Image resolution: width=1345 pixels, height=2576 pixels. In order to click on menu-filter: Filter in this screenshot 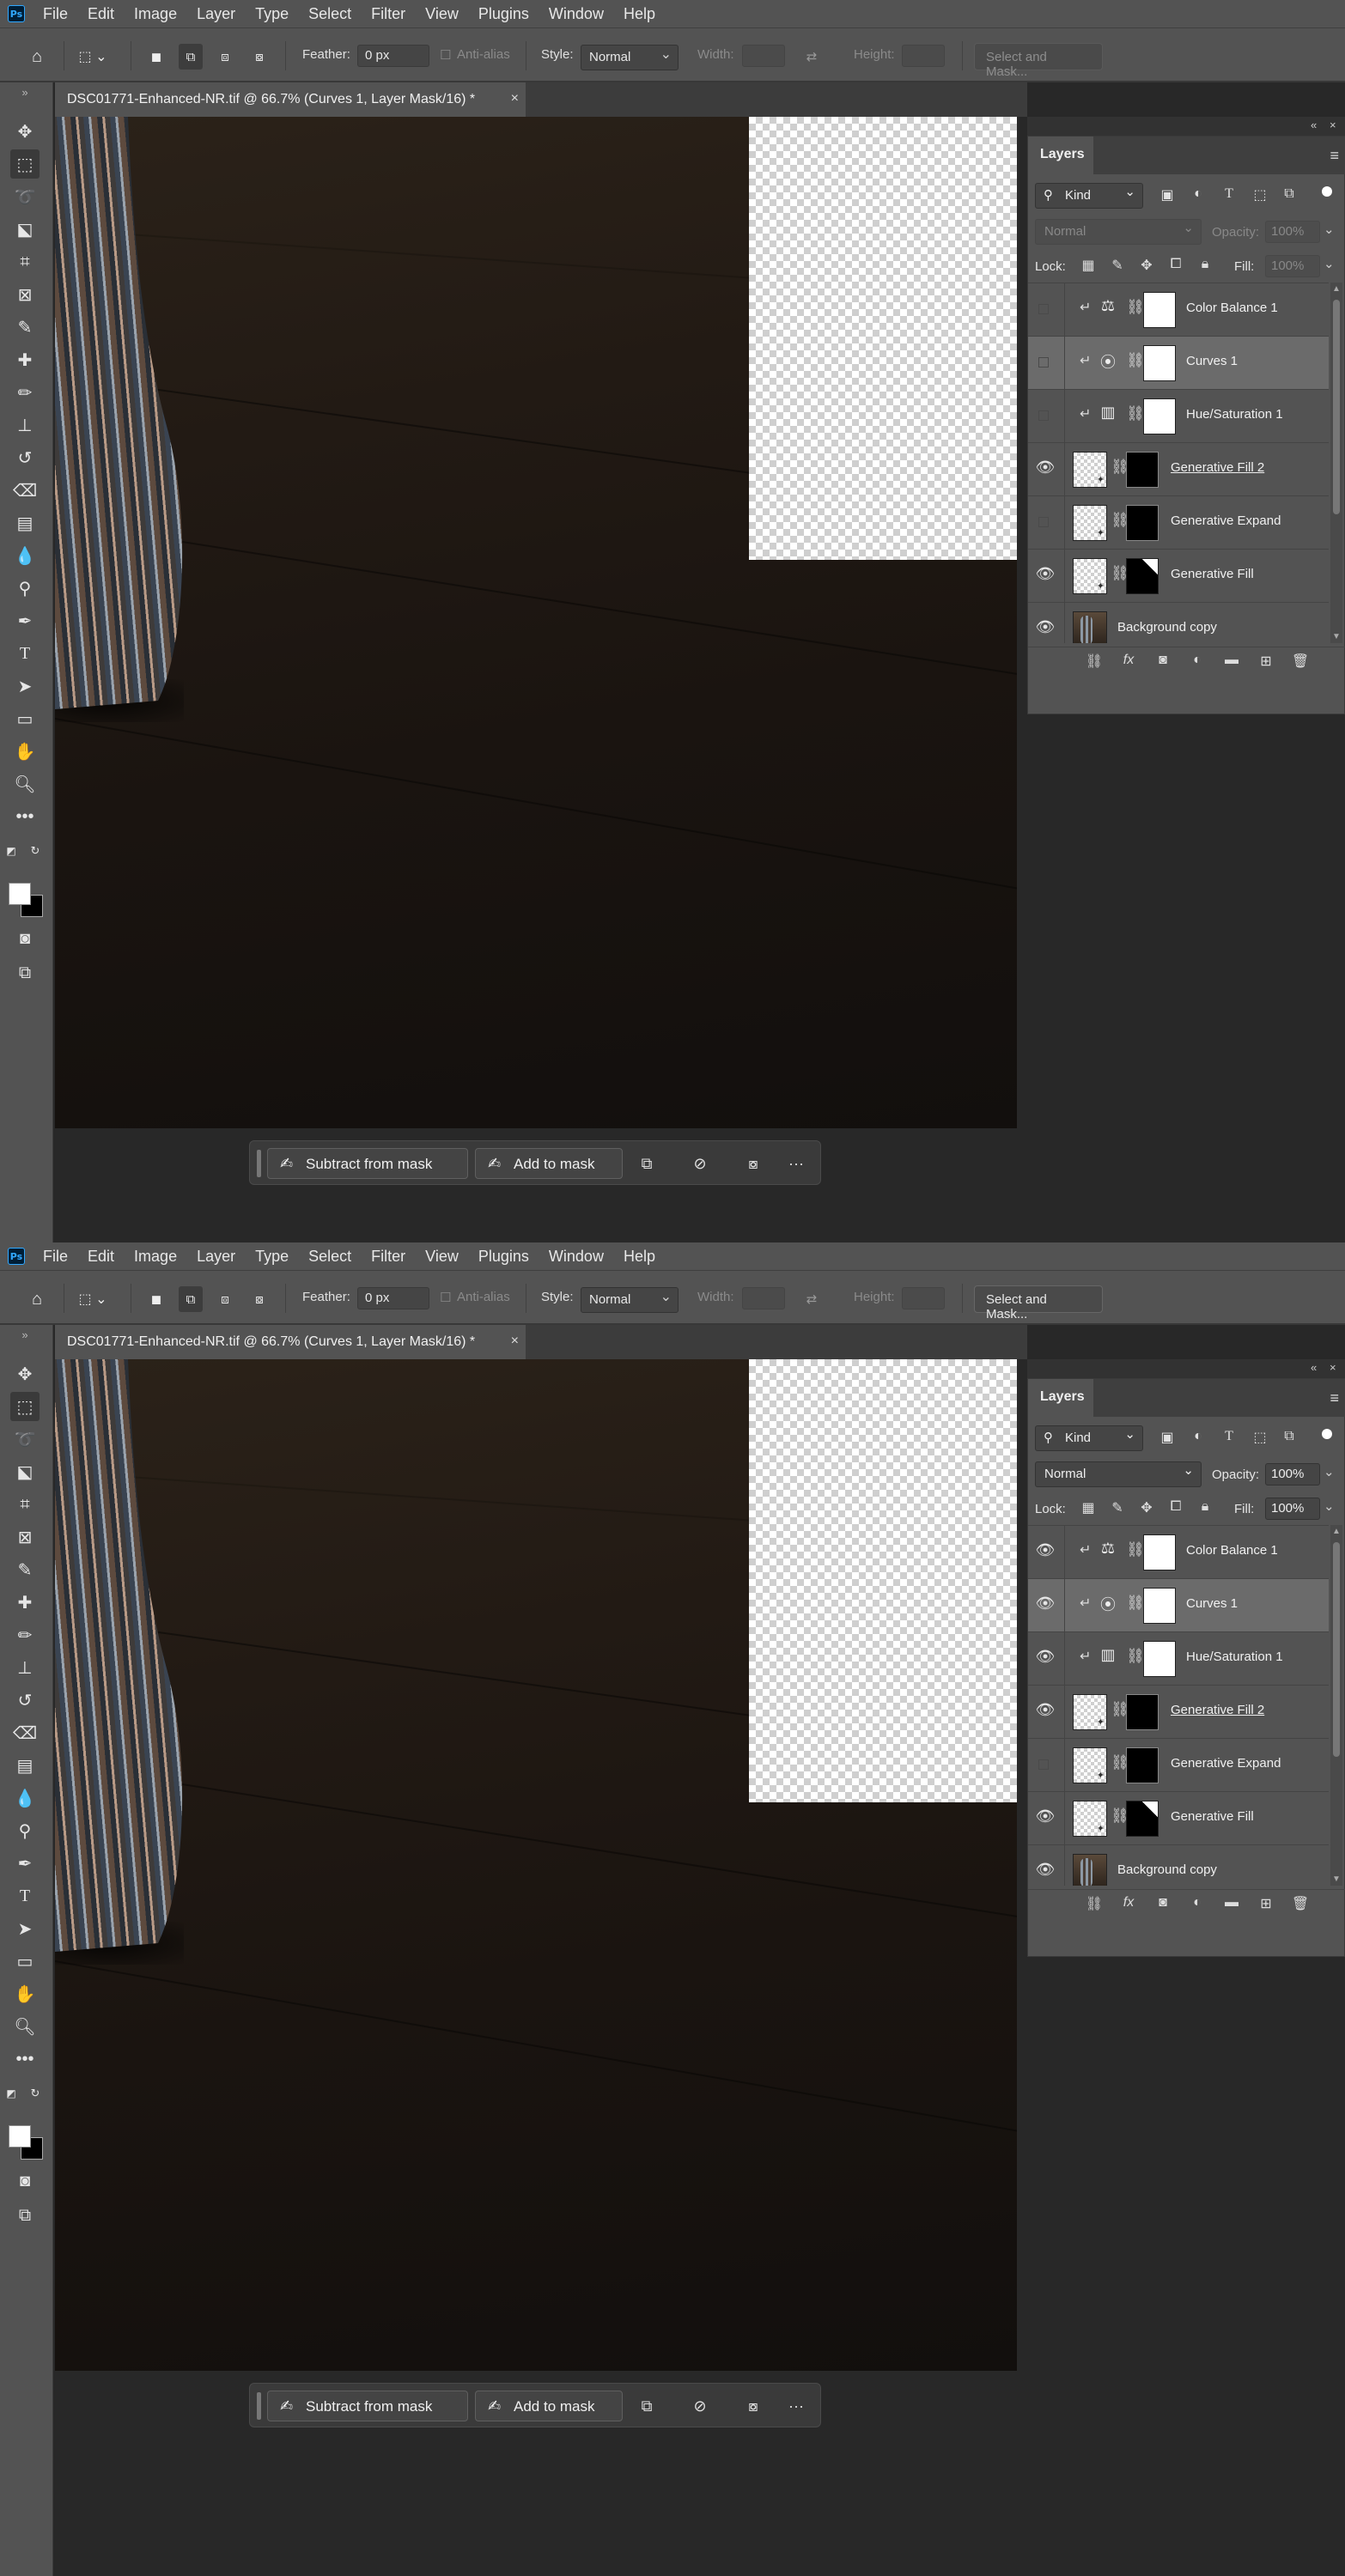, I will do `click(389, 1257)`.